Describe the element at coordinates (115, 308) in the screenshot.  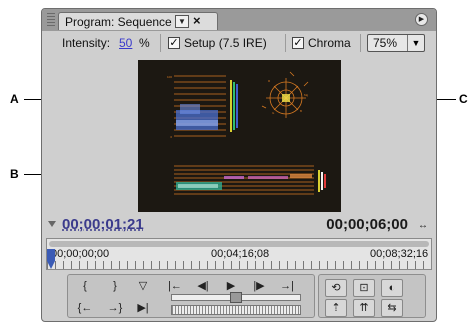
I see `go-to-next-edit-icon: →}` at that location.